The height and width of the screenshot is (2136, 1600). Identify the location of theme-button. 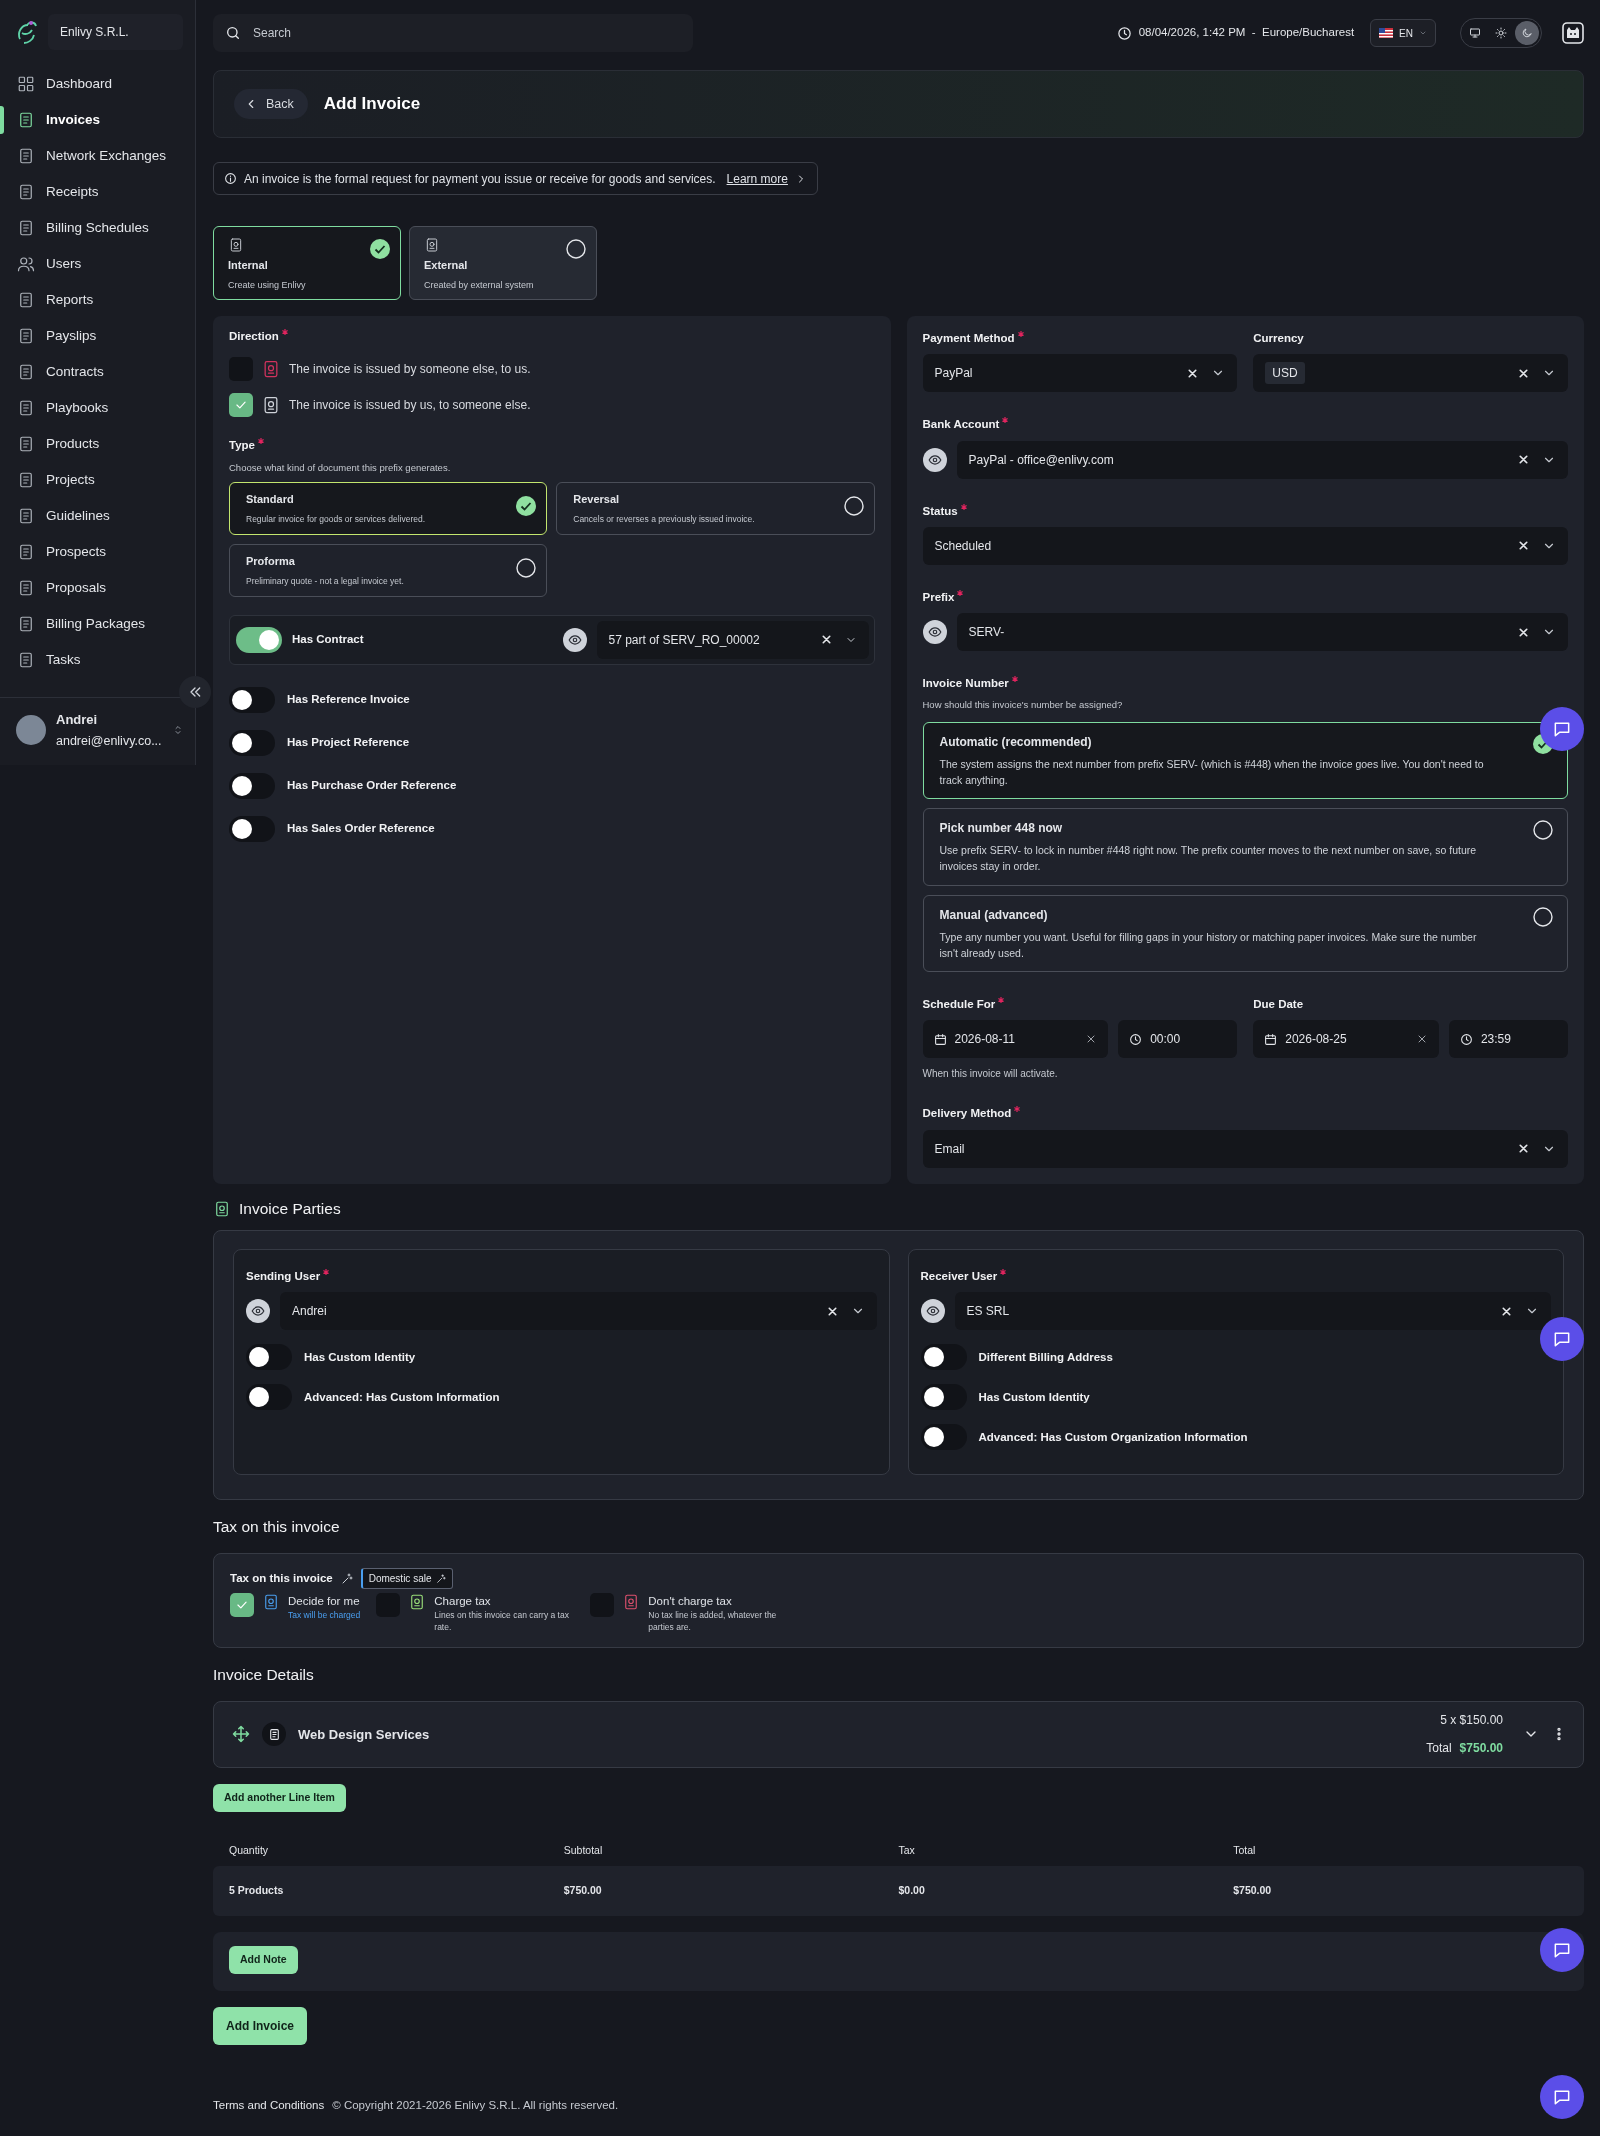
(1527, 33).